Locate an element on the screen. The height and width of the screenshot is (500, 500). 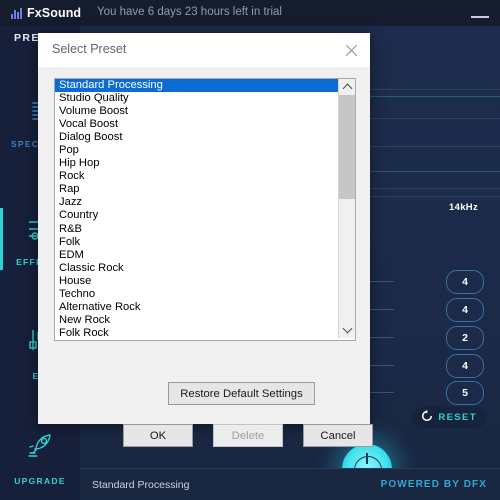
preset-list-item: Folk is located at coordinates (196, 242).